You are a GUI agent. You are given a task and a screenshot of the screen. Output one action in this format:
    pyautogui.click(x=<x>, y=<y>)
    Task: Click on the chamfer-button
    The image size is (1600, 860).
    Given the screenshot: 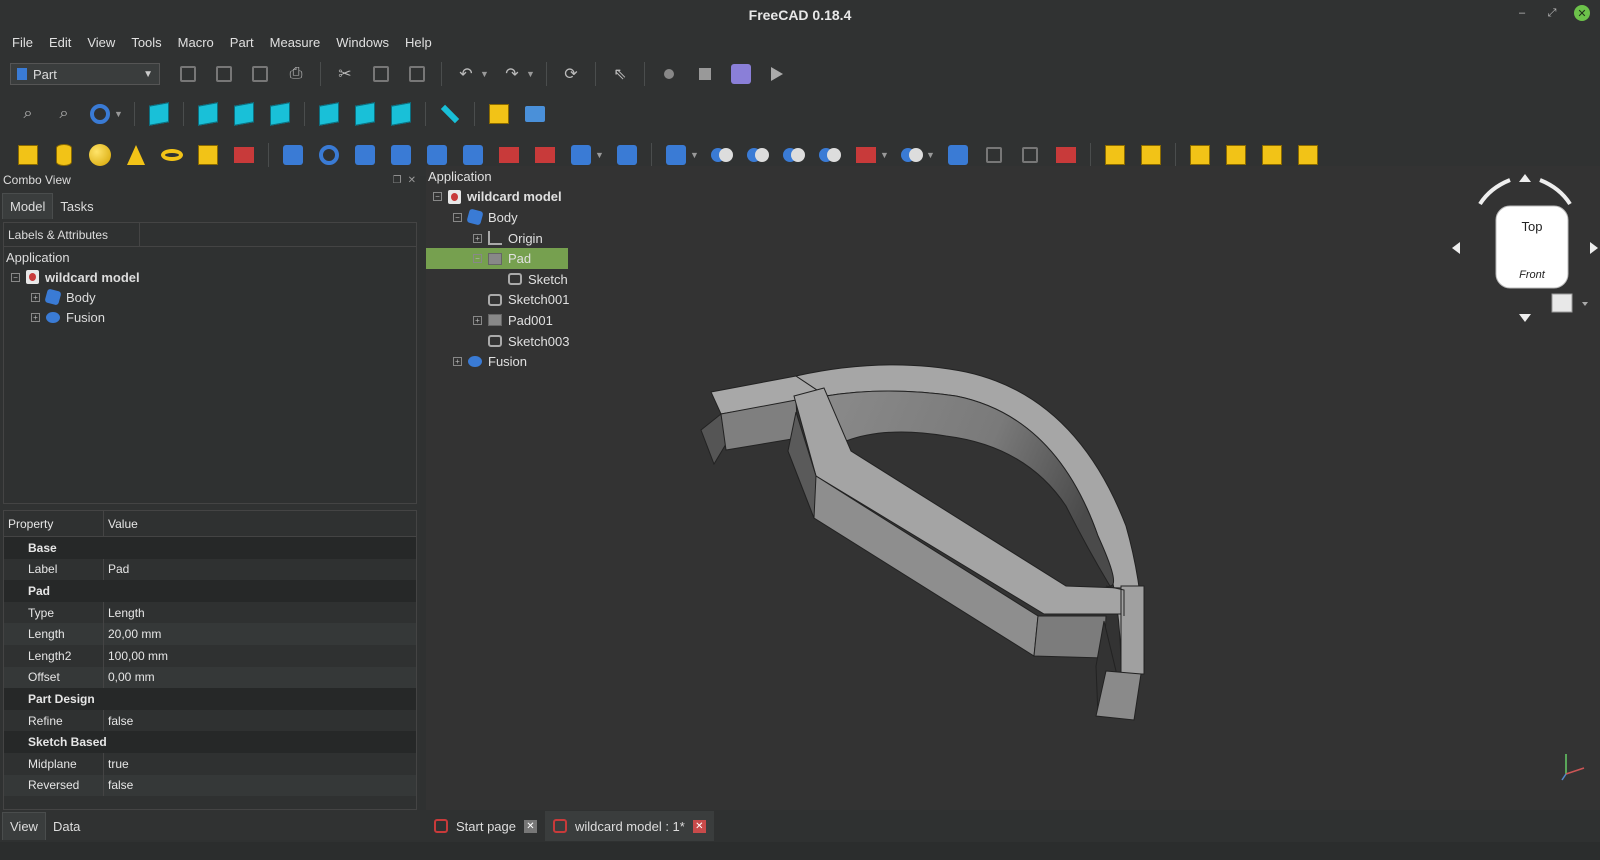 What is the action you would take?
    pyautogui.click(x=437, y=155)
    